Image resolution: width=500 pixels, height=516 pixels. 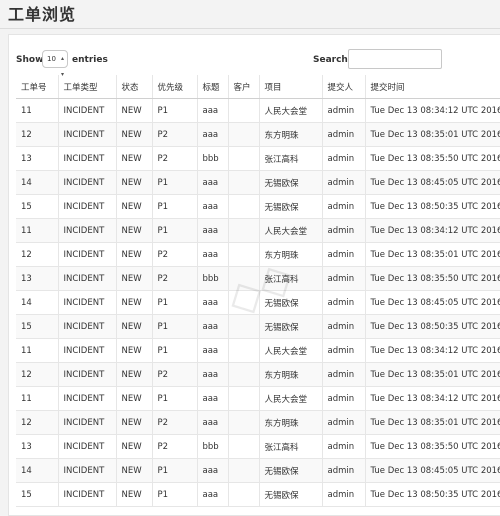 What do you see at coordinates (134, 87) in the screenshot?
I see `column-header: 状态` at bounding box center [134, 87].